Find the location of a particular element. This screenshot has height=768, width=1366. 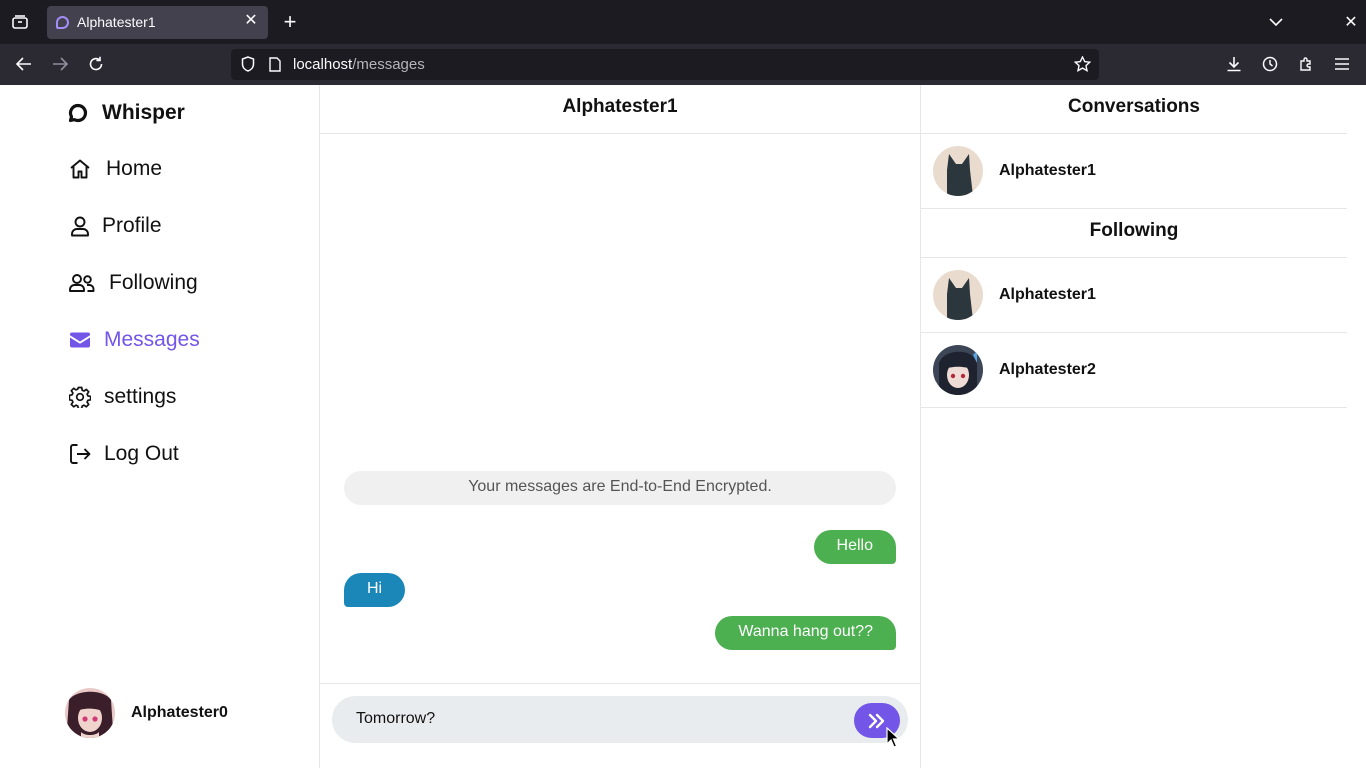

nav-item-messages: Messages is located at coordinates (134, 340).